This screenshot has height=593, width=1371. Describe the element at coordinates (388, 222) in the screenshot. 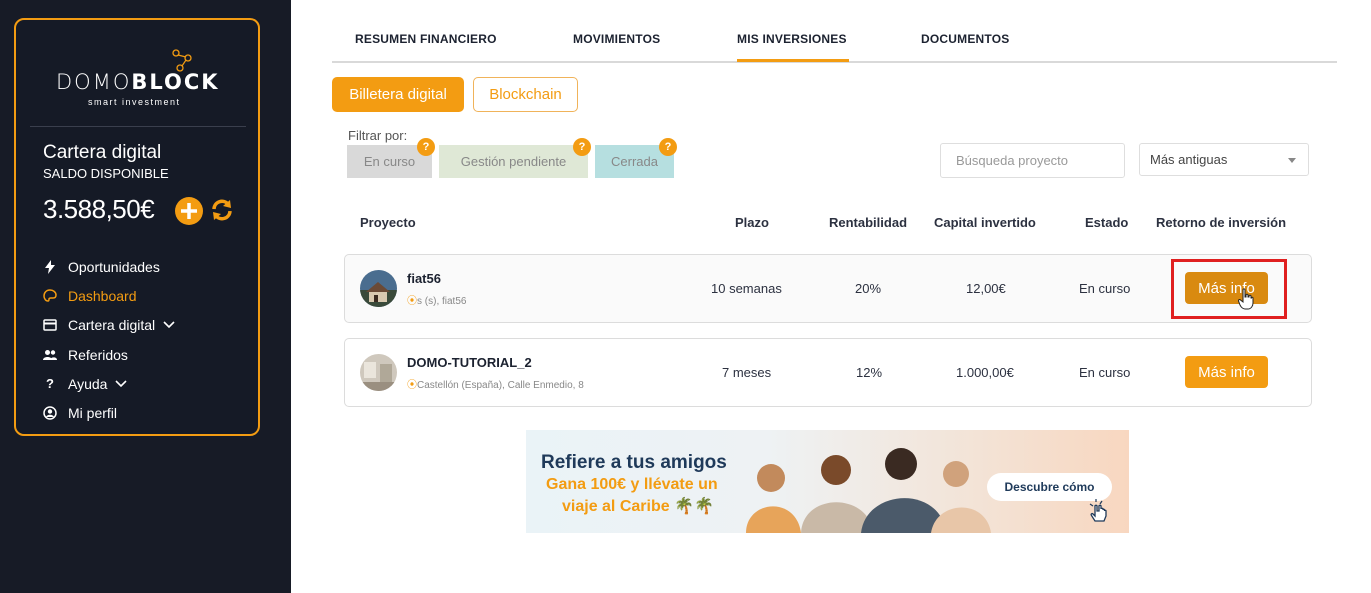

I see `header-proyecto: Proyecto` at that location.